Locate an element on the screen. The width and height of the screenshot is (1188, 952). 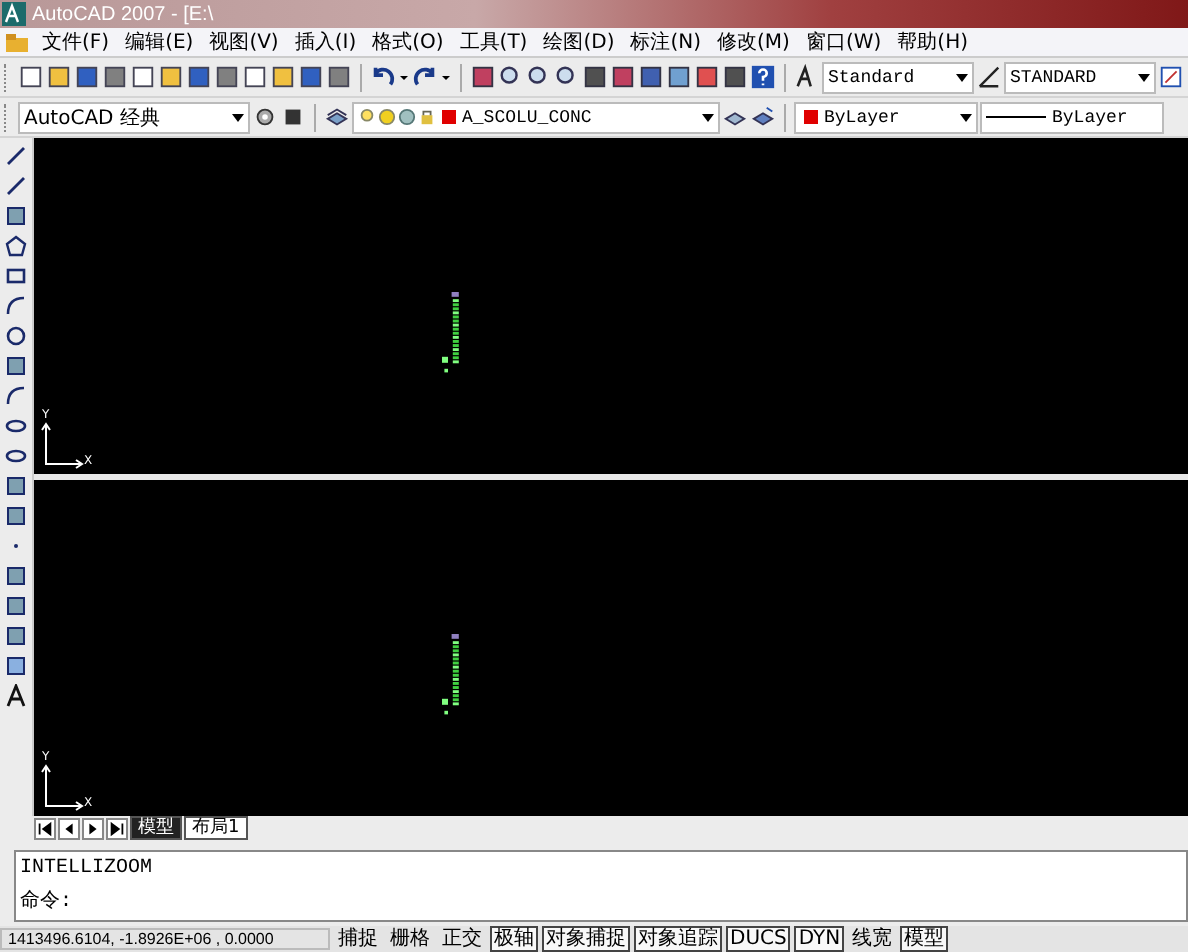
command-prompt: 命令: is located at coordinates (603, 903).